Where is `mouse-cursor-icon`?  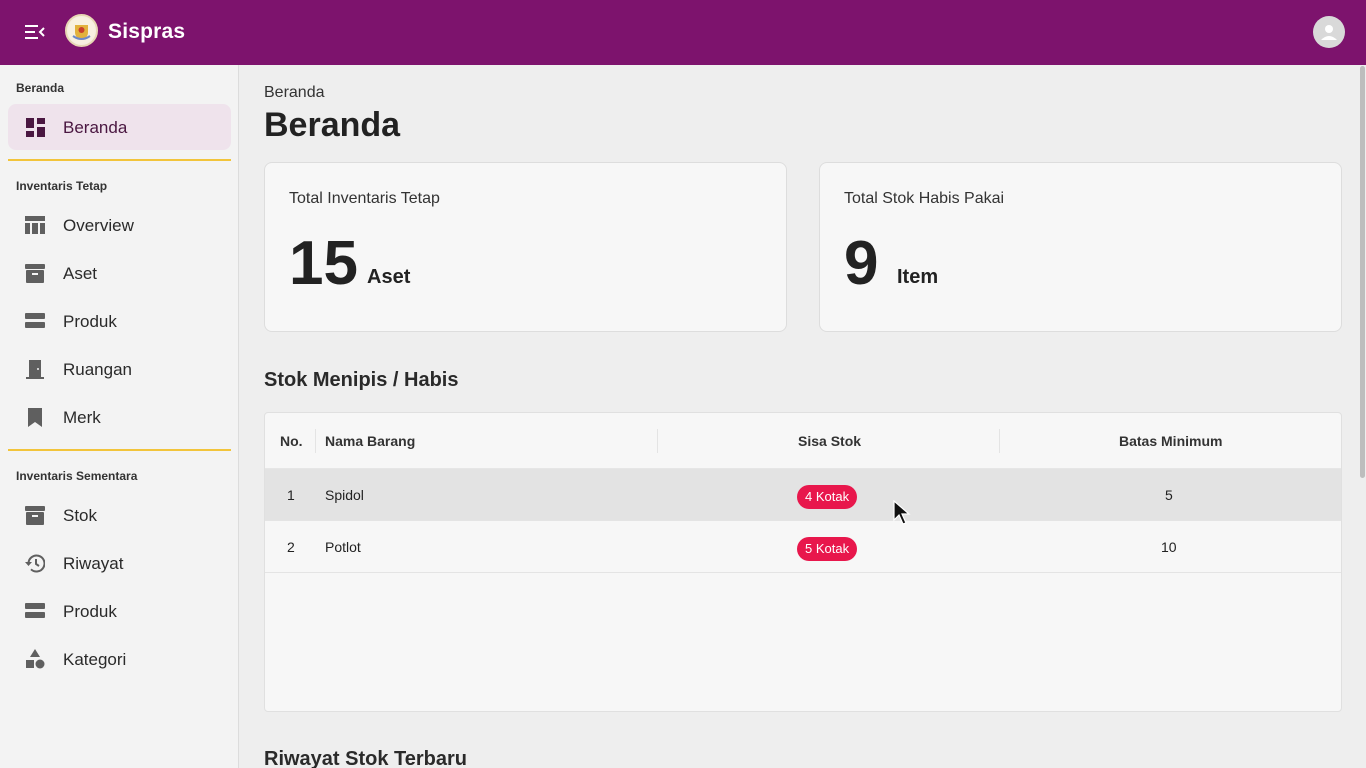 mouse-cursor-icon is located at coordinates (902, 512).